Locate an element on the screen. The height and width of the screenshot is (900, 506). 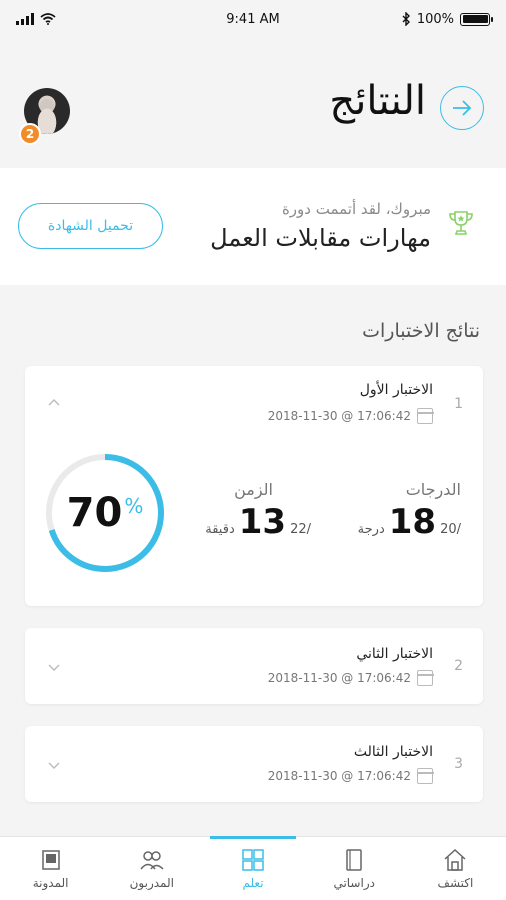
header: النتائج 2 is located at coordinates (253, 103).